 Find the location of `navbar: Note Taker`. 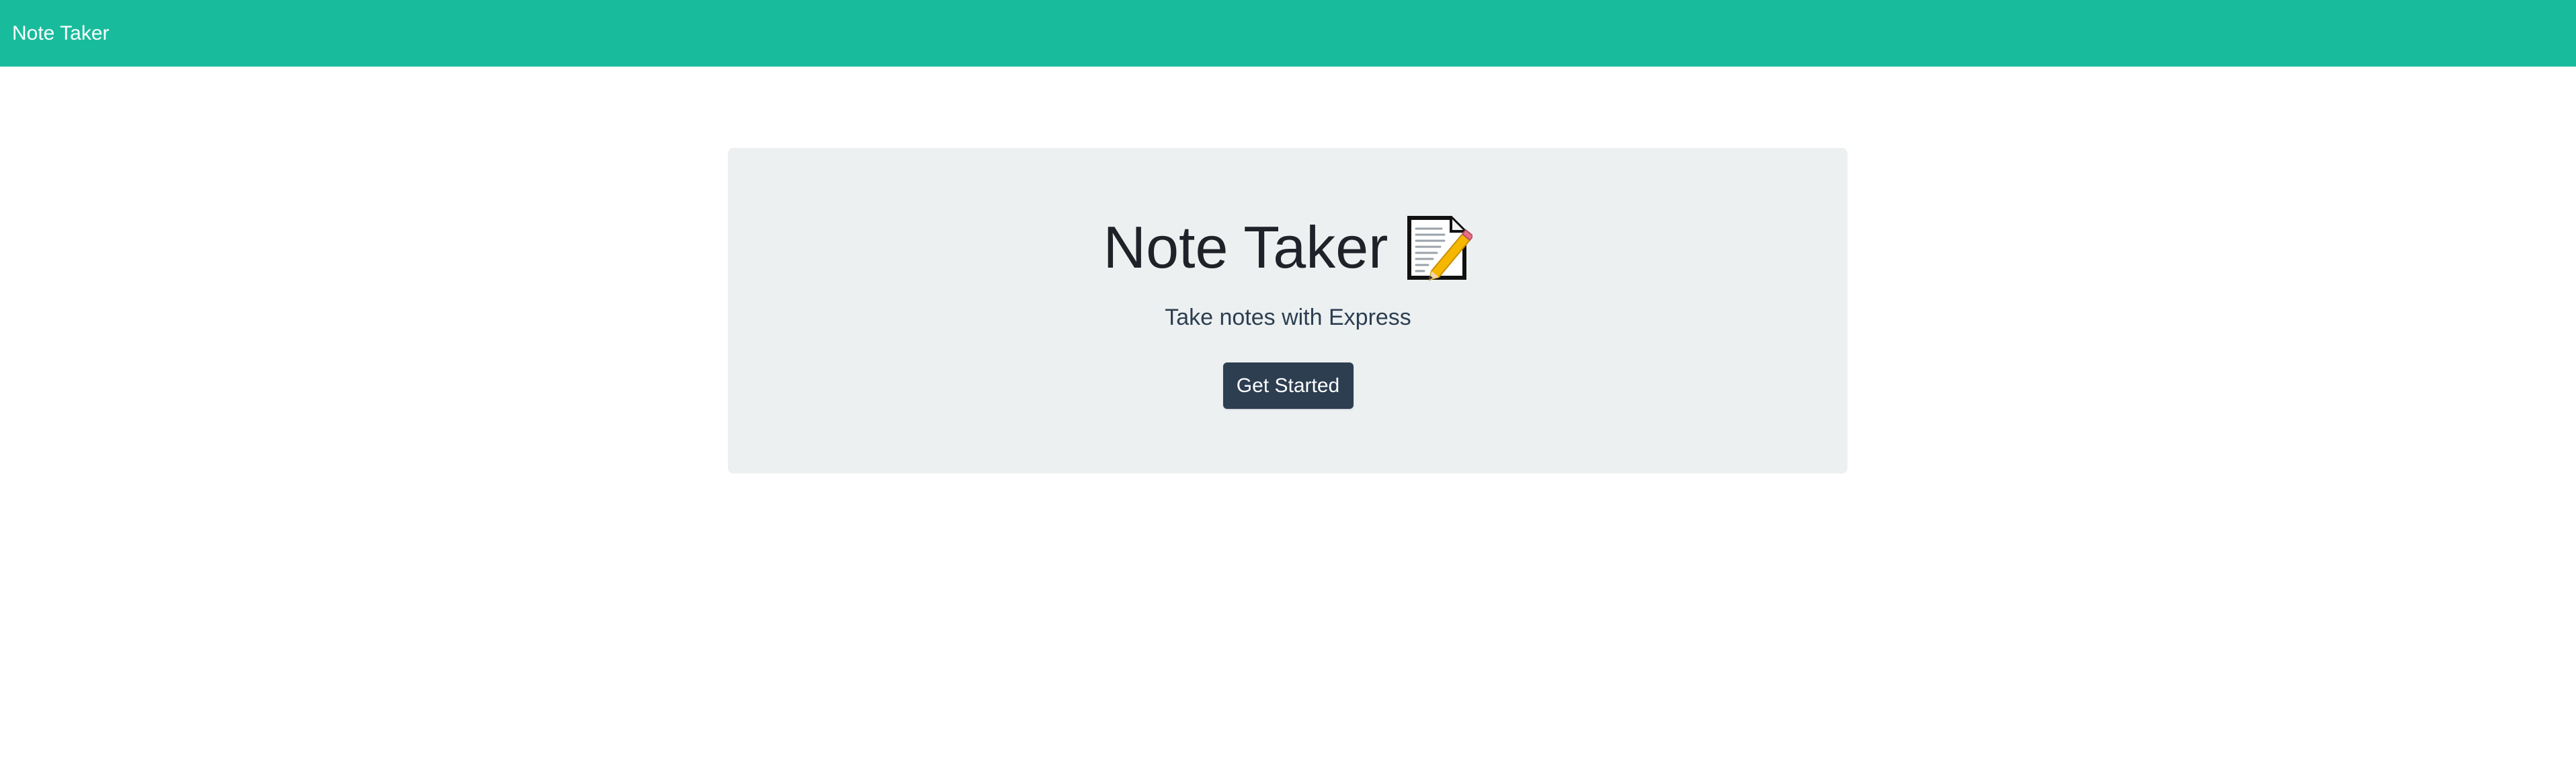

navbar: Note Taker is located at coordinates (1288, 34).